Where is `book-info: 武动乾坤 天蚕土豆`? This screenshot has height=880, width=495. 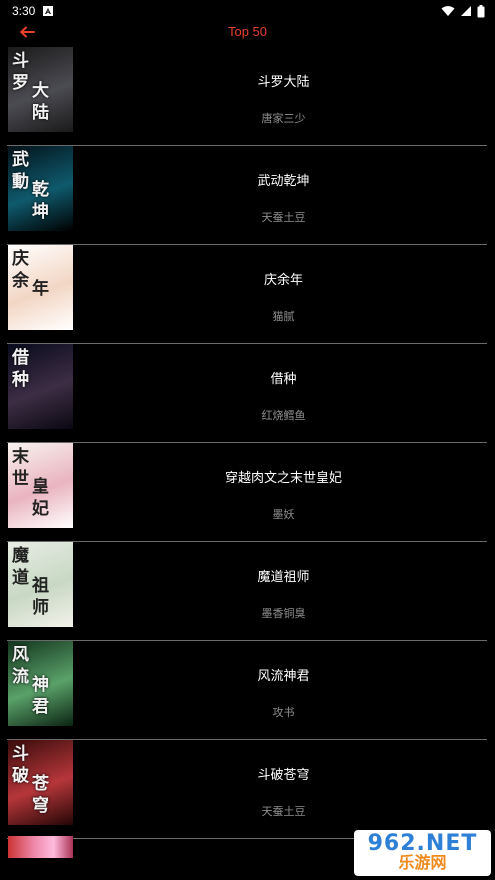 book-info: 武动乾坤 天蚕土豆 is located at coordinates (283, 191).